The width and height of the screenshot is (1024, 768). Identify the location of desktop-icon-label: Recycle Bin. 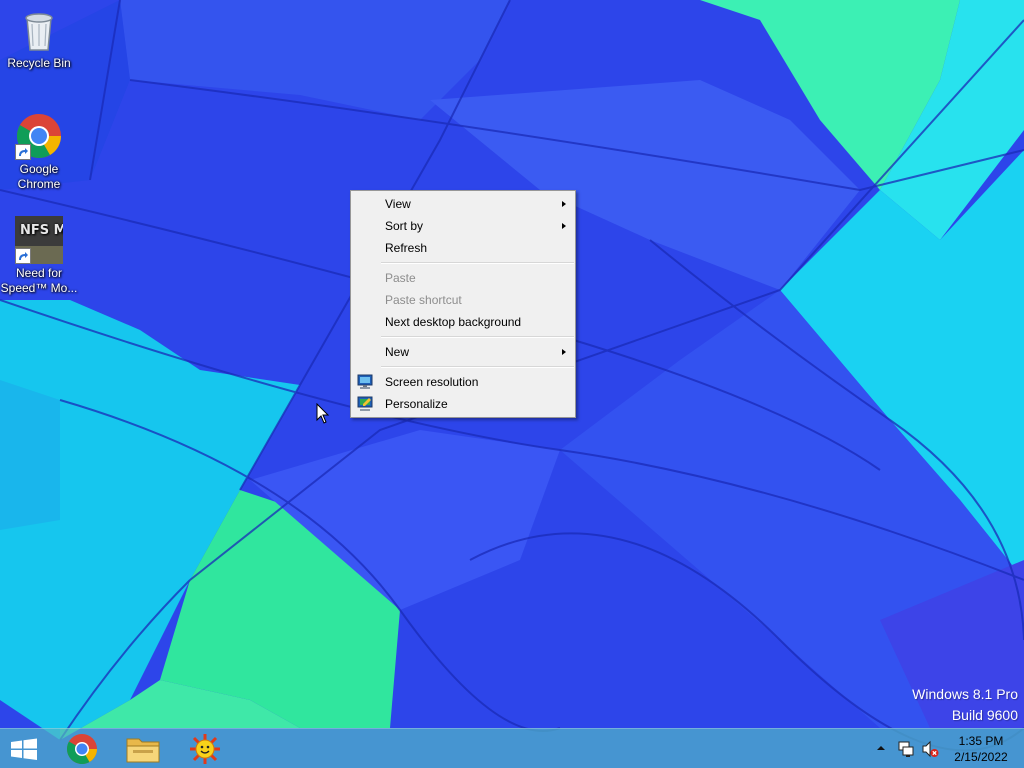
(39, 63).